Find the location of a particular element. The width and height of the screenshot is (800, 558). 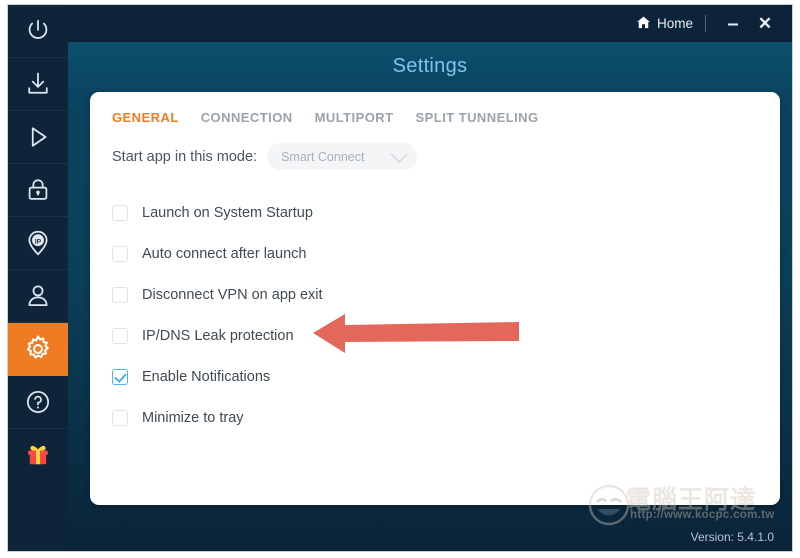

option-enable-notifications: Enable Notifications is located at coordinates (446, 376).